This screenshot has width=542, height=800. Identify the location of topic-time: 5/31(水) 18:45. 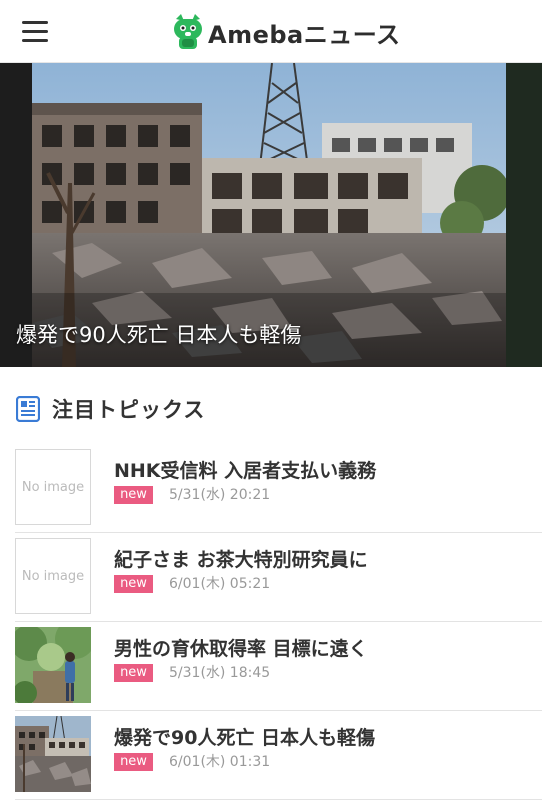
(220, 673).